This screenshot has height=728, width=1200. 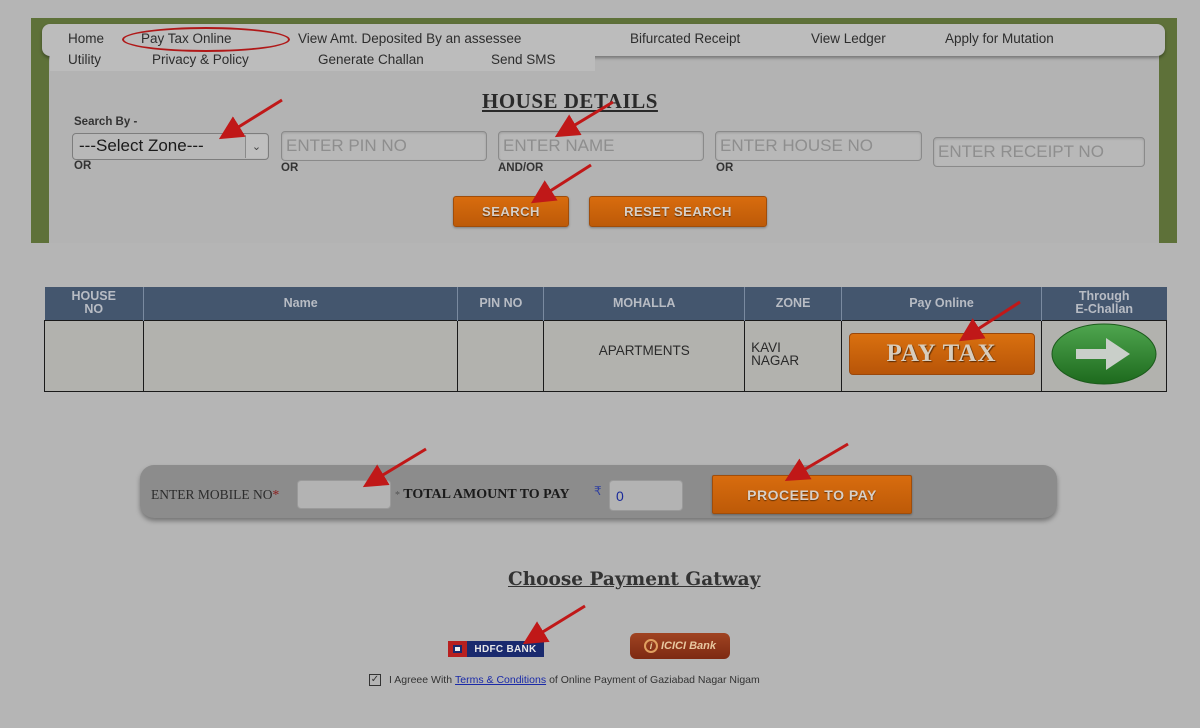 What do you see at coordinates (1104, 303) in the screenshot?
I see `col-echallan: Through E-Challan` at bounding box center [1104, 303].